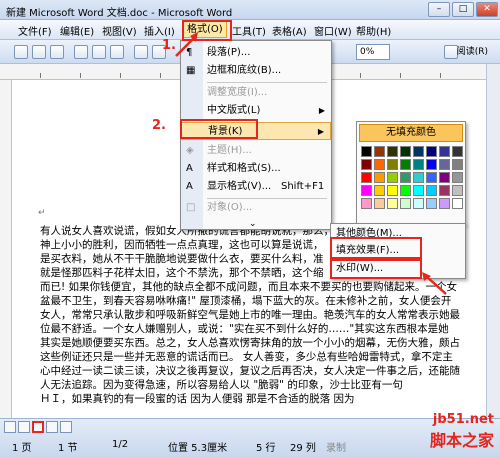  Describe the element at coordinates (461, 440) in the screenshot. I see `watermark-name: 脚本之家` at that location.